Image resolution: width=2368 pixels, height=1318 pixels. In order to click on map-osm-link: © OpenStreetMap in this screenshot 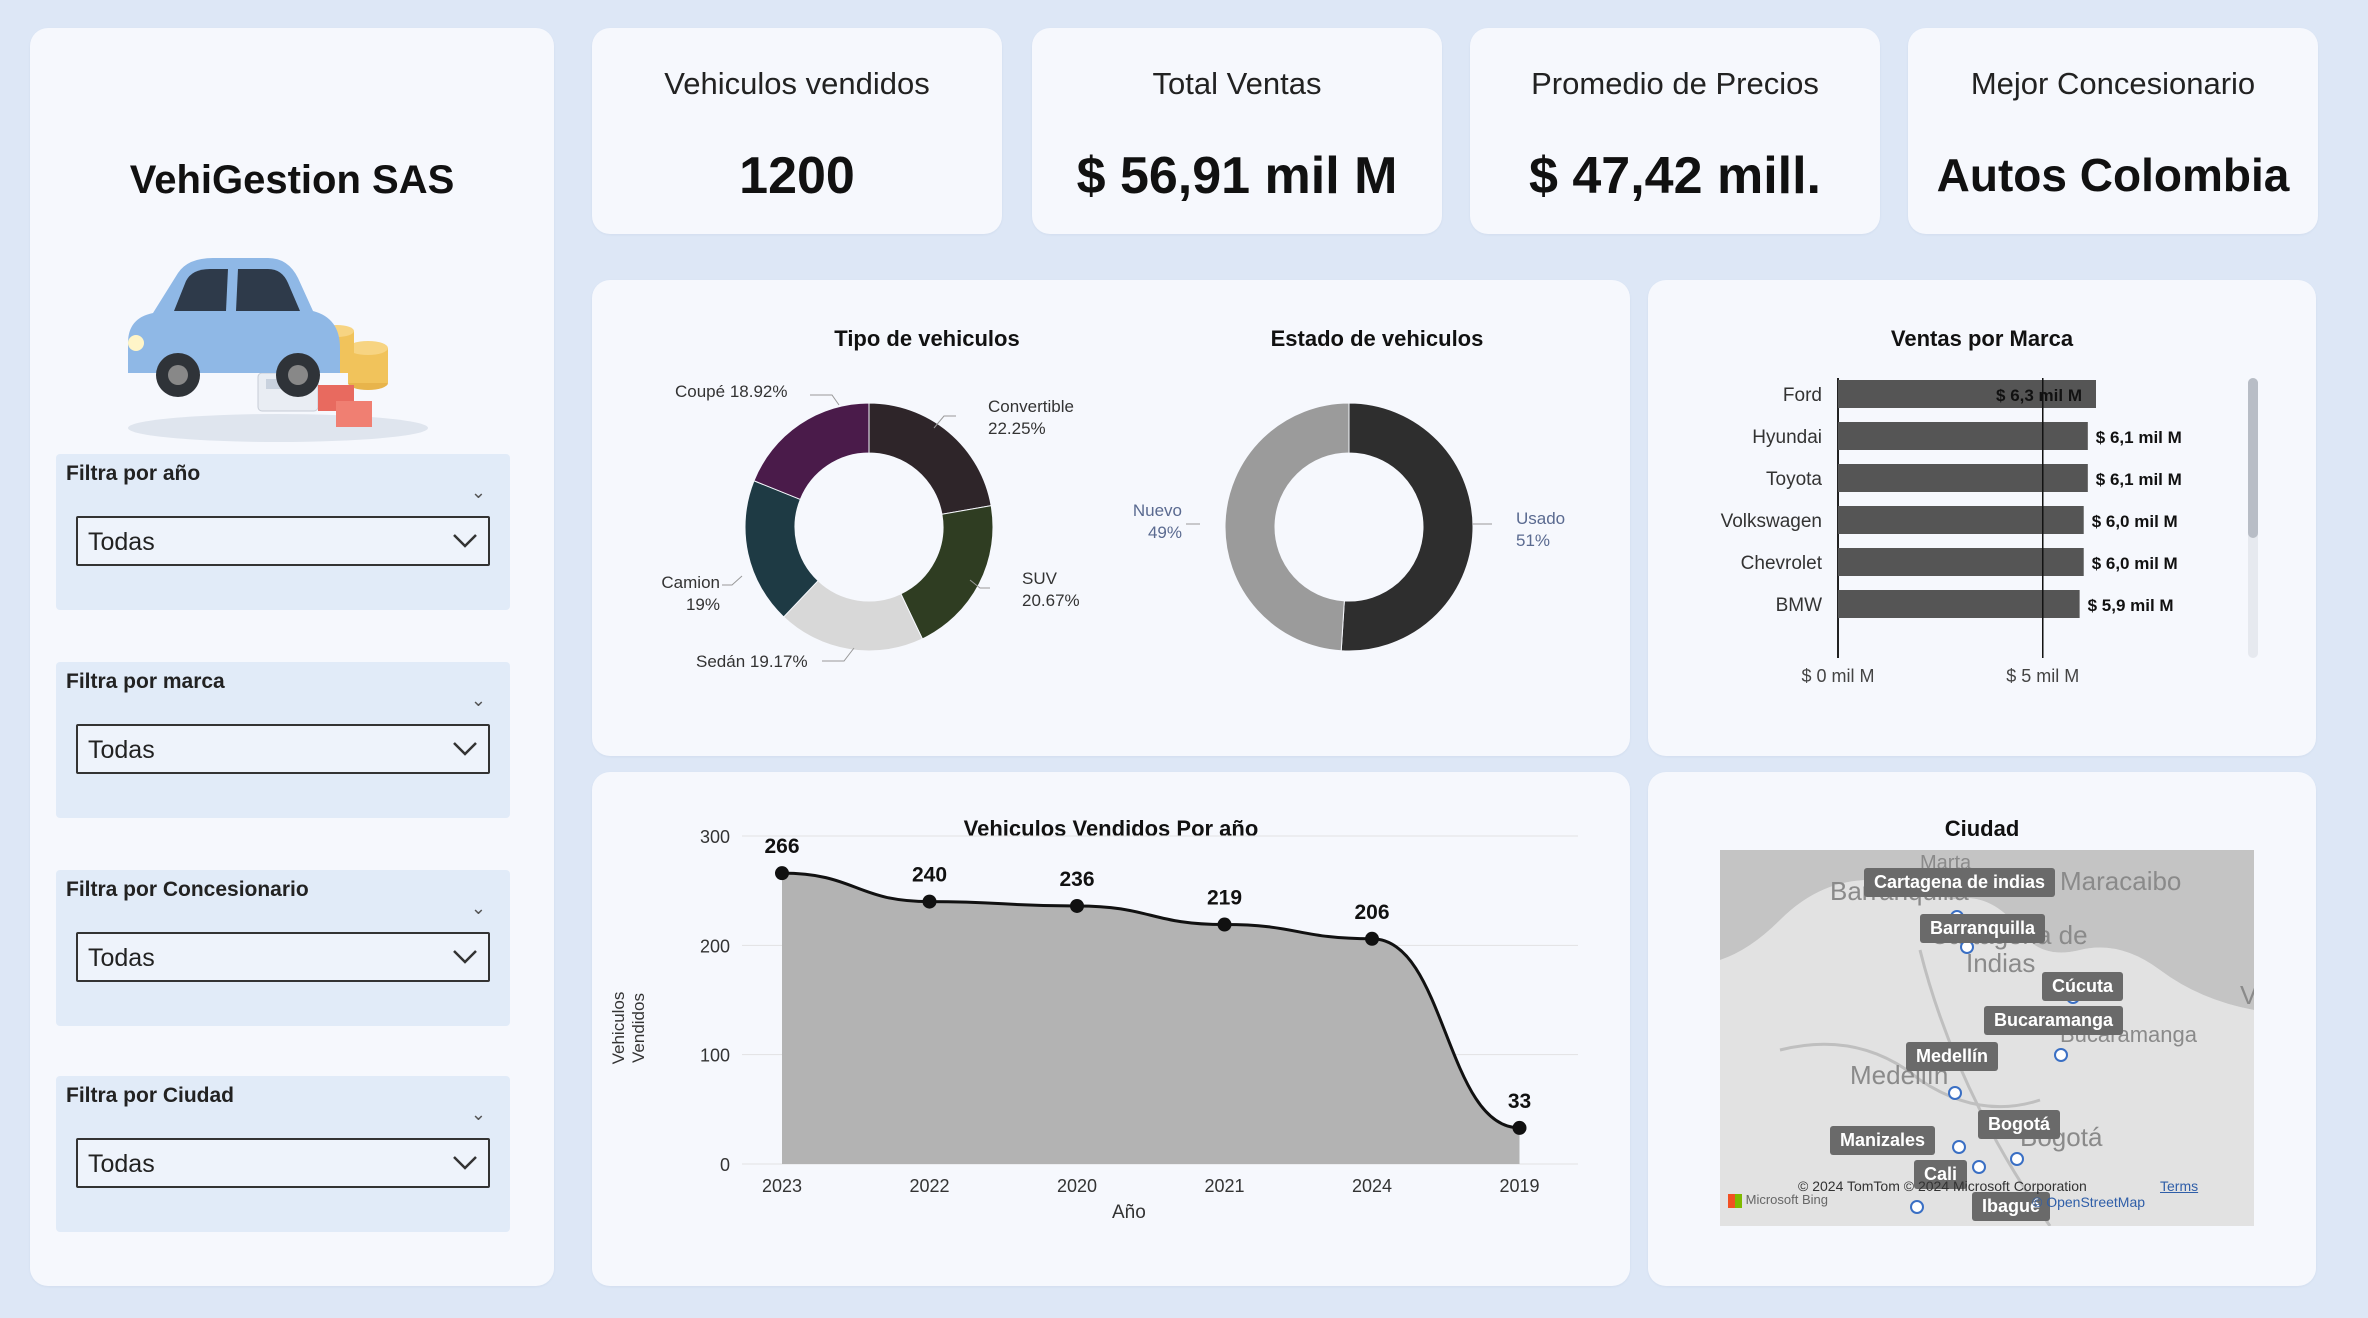, I will do `click(2088, 1202)`.